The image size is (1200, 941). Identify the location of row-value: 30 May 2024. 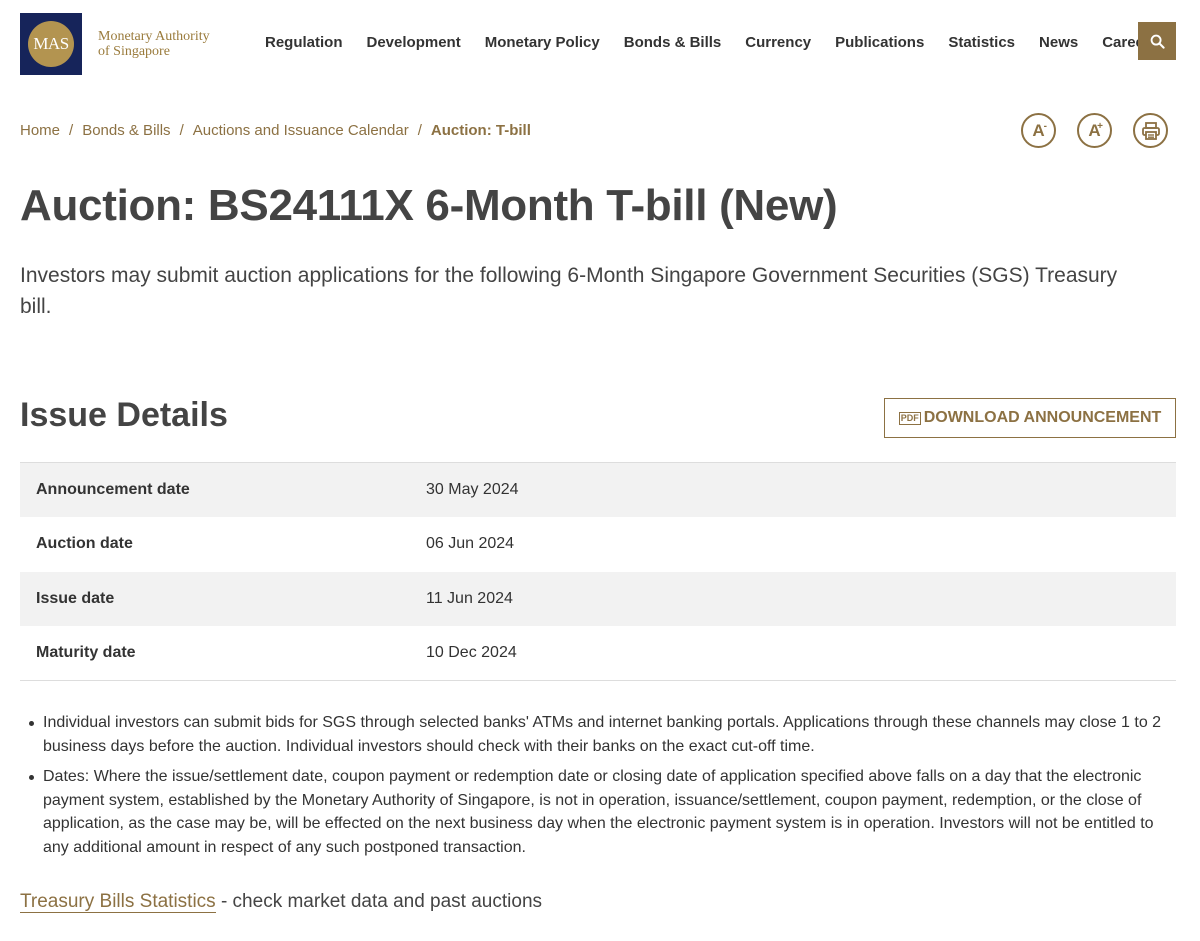
(472, 490).